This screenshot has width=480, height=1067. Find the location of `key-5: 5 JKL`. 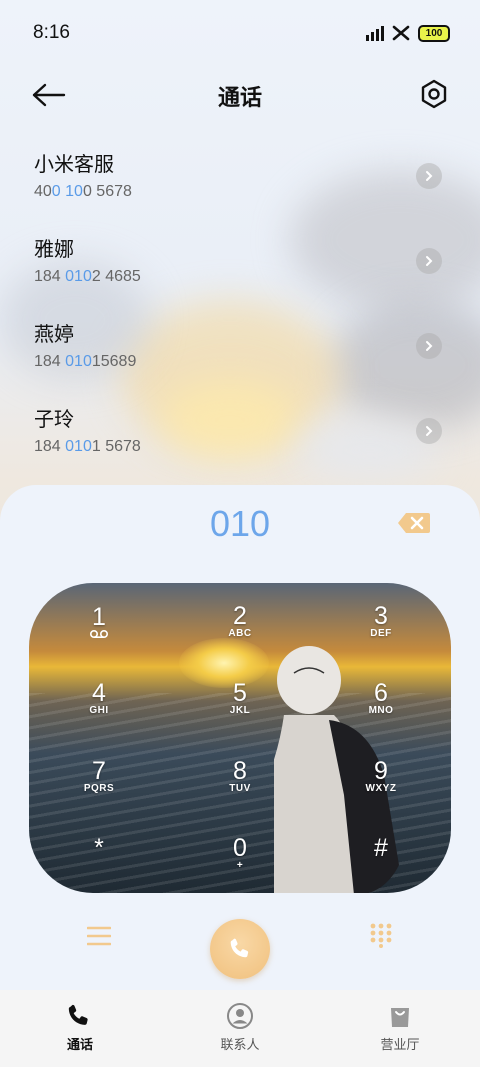

key-5: 5 JKL is located at coordinates (240, 700).